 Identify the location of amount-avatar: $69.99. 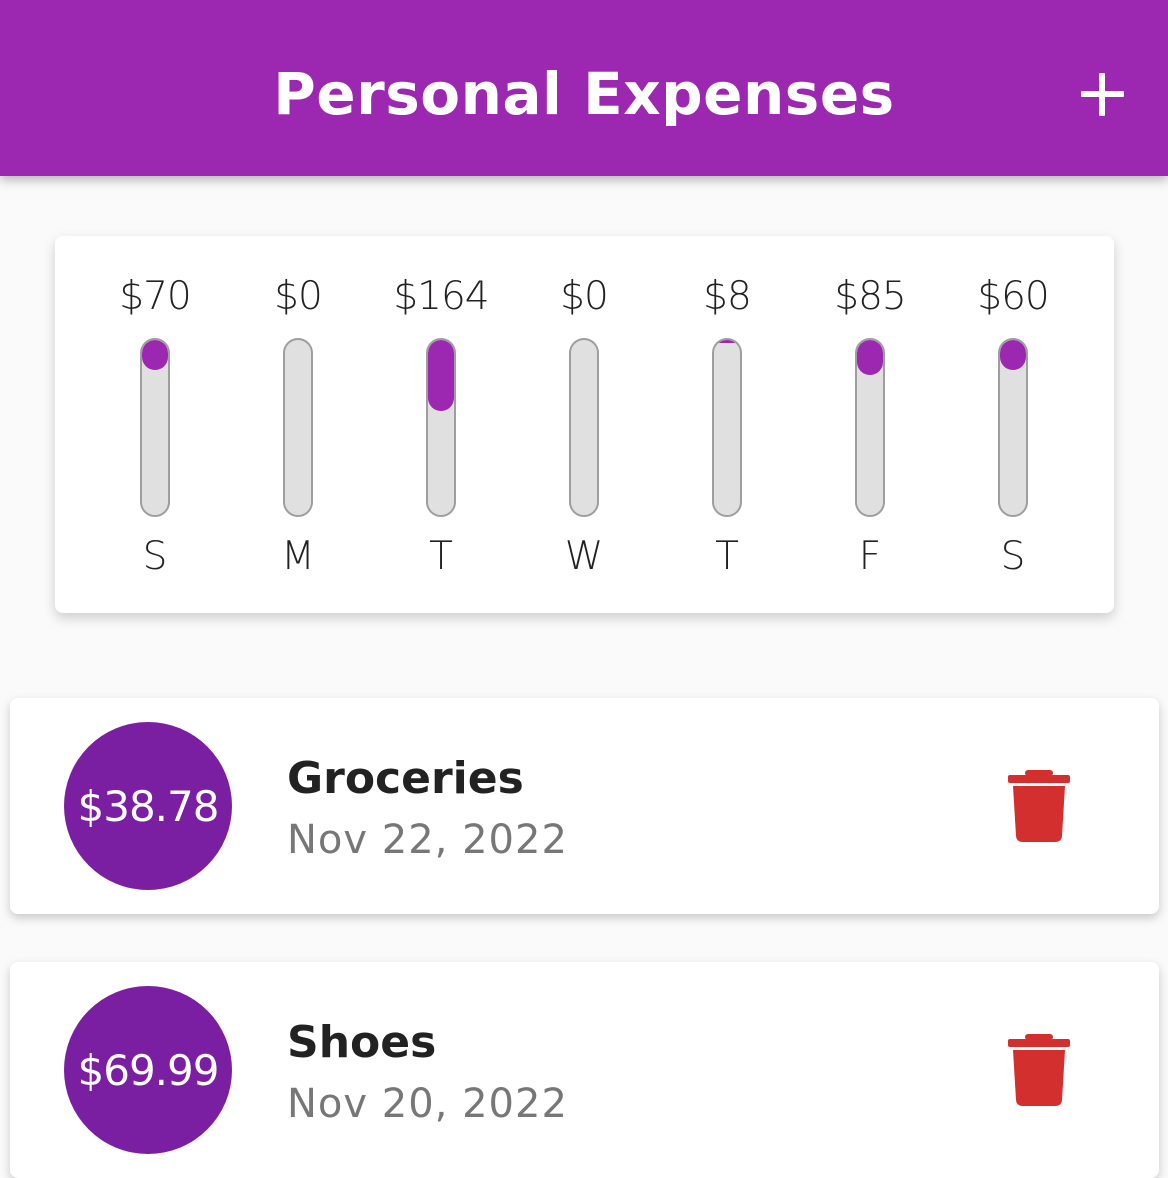
(148, 1070).